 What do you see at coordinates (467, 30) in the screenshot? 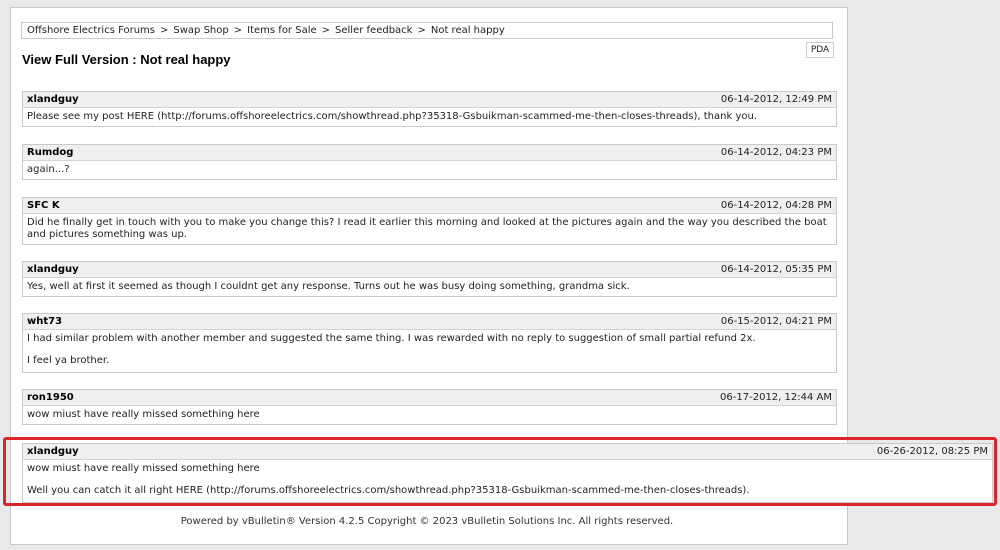
I see `breadcrumb-current: Not real happy` at bounding box center [467, 30].